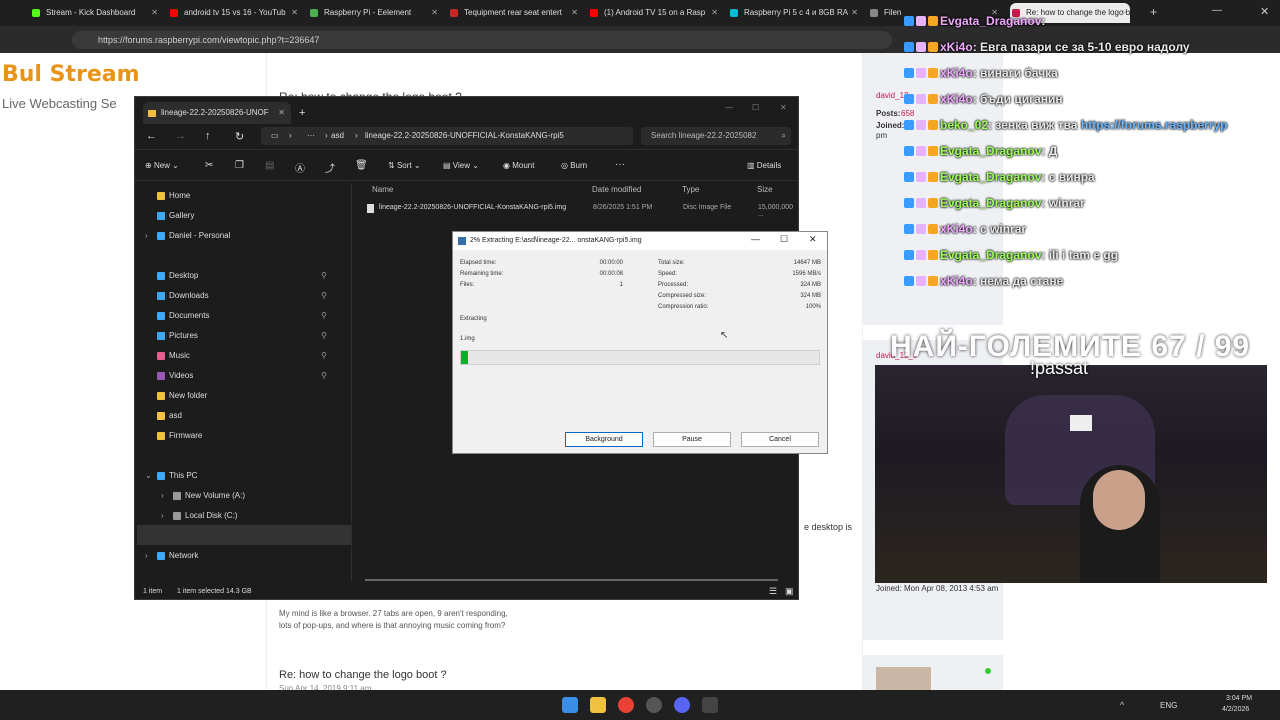 The height and width of the screenshot is (720, 1280). Describe the element at coordinates (179, 436) in the screenshot. I see `nav-item: Firmware` at that location.